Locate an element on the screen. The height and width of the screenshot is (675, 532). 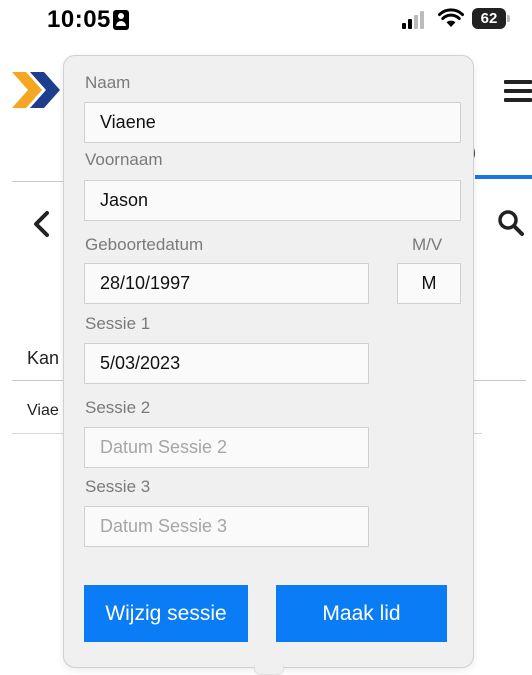
hamburger-menu-icon is located at coordinates (518, 91).